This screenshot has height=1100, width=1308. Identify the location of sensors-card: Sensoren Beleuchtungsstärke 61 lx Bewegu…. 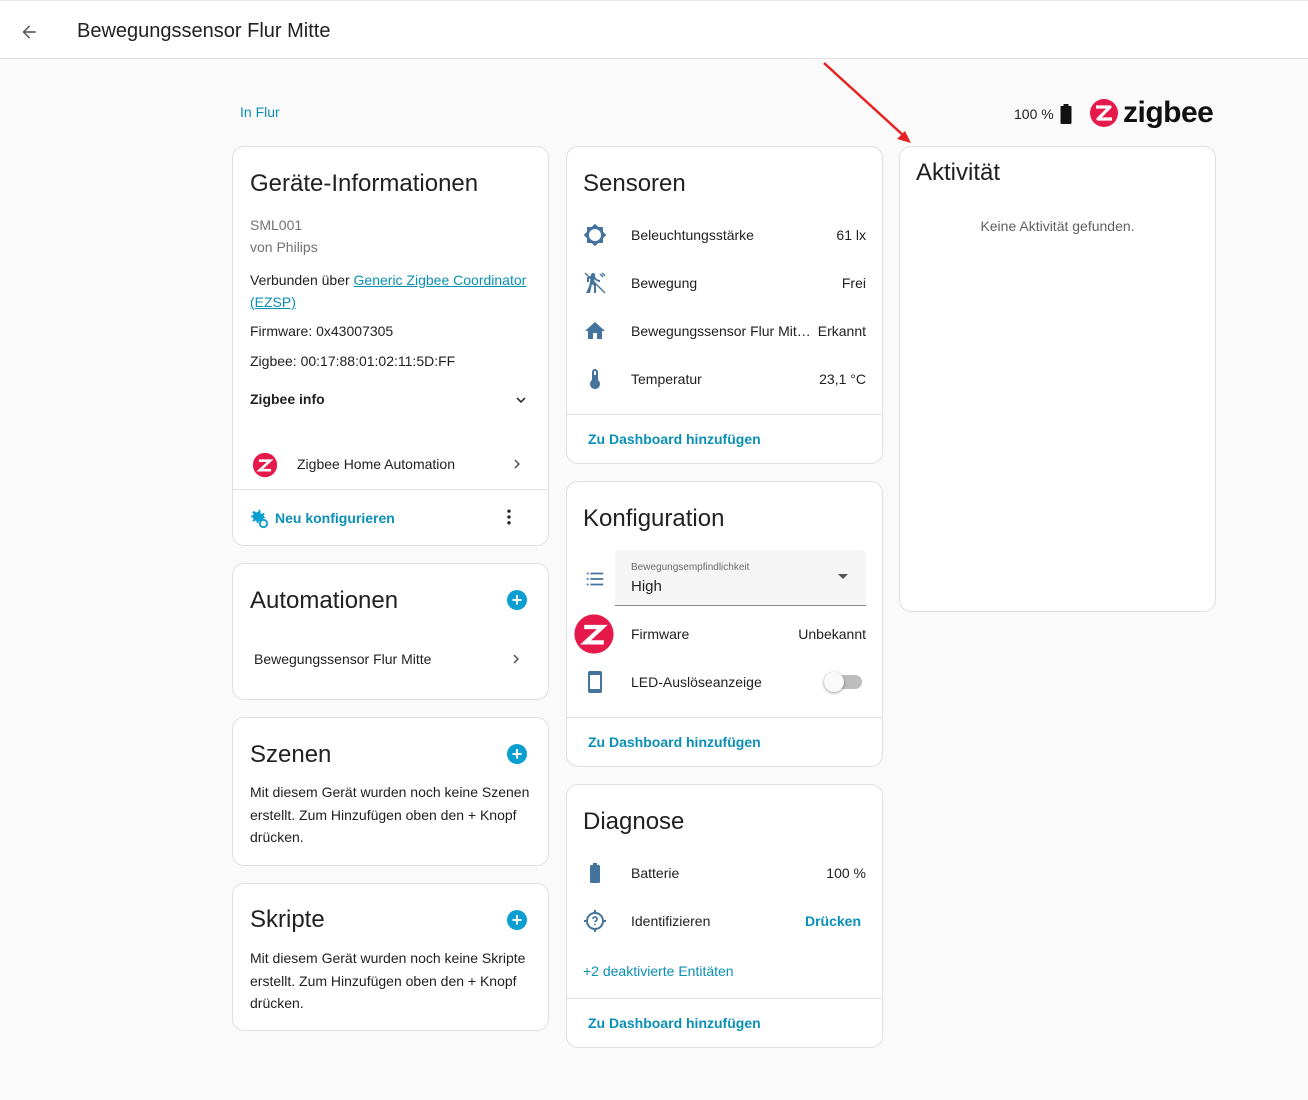
(724, 305).